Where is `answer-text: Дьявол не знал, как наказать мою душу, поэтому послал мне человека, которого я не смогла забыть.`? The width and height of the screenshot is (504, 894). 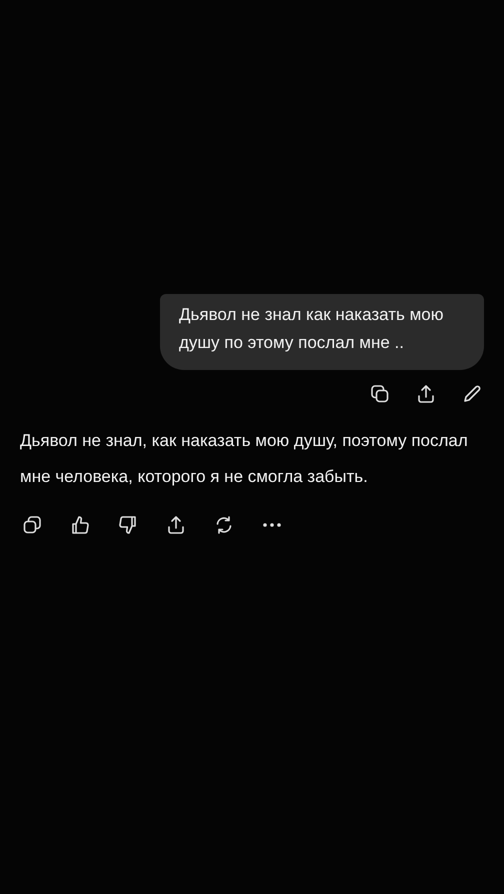 answer-text: Дьявол не знал, как наказать мою душу, поэтому послал мне человека, которого я не смогла забыть. is located at coordinates (244, 459).